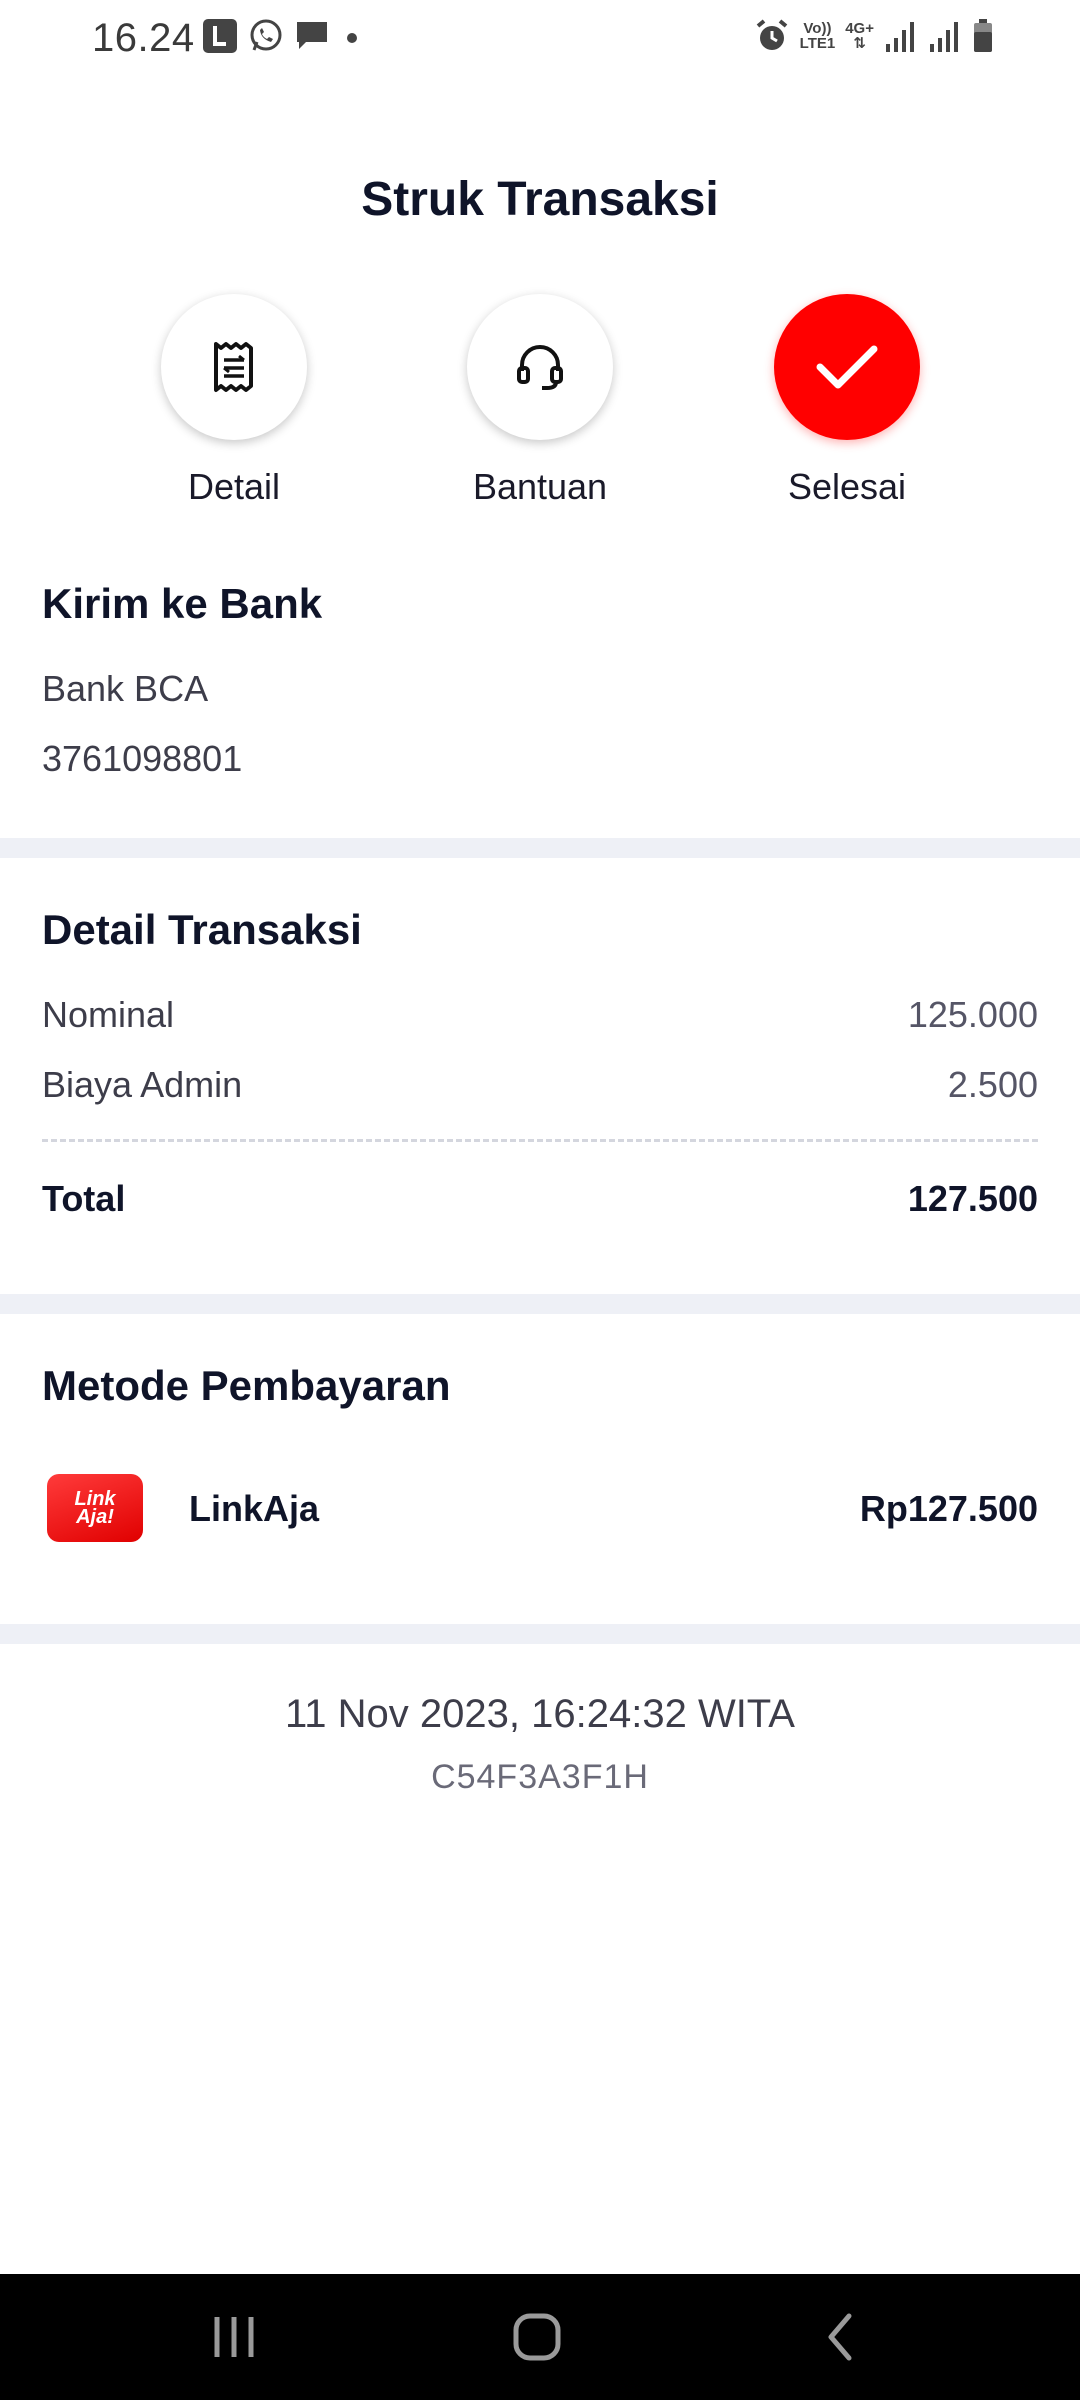 This screenshot has height=2400, width=1080. Describe the element at coordinates (312, 35) in the screenshot. I see `message-icon` at that location.